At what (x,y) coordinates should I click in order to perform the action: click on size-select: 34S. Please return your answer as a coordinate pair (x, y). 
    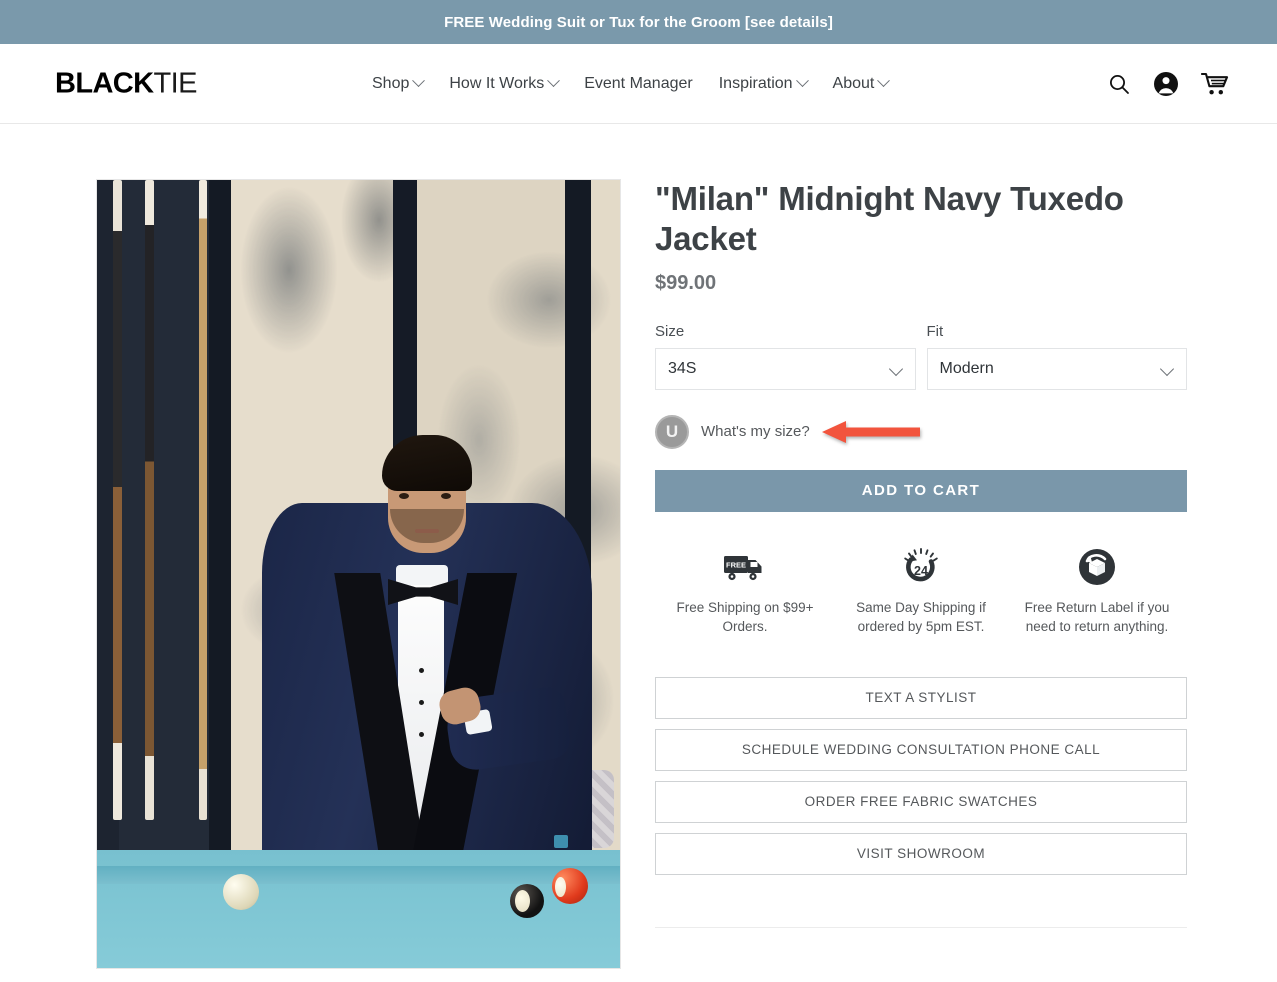
    Looking at the image, I should click on (785, 368).